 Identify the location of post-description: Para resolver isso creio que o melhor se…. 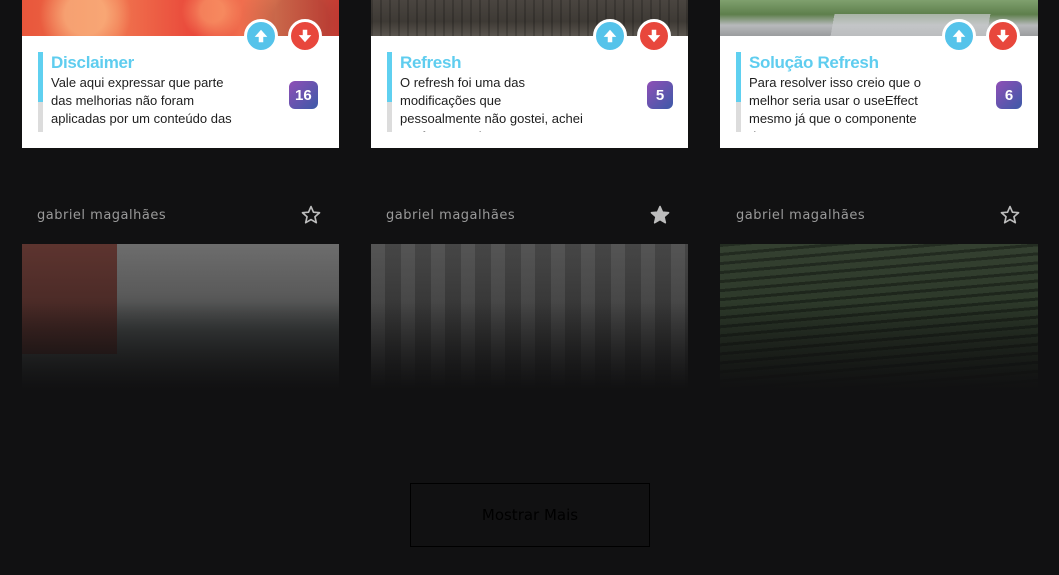
(835, 103).